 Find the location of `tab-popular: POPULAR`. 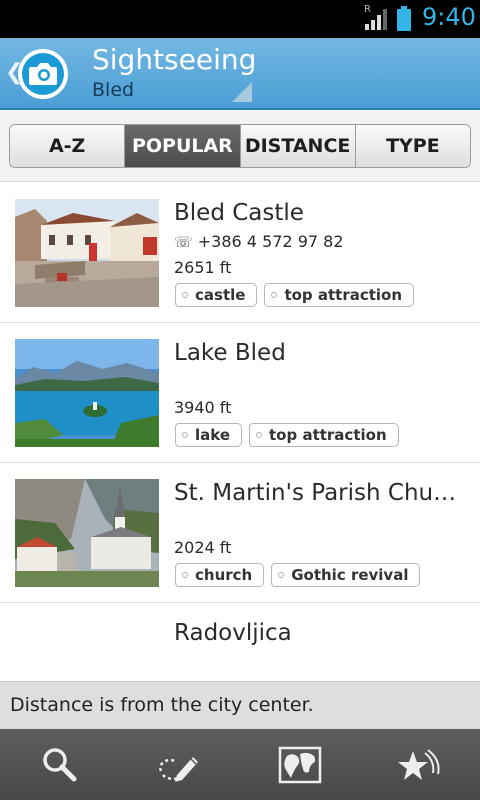

tab-popular: POPULAR is located at coordinates (183, 146).